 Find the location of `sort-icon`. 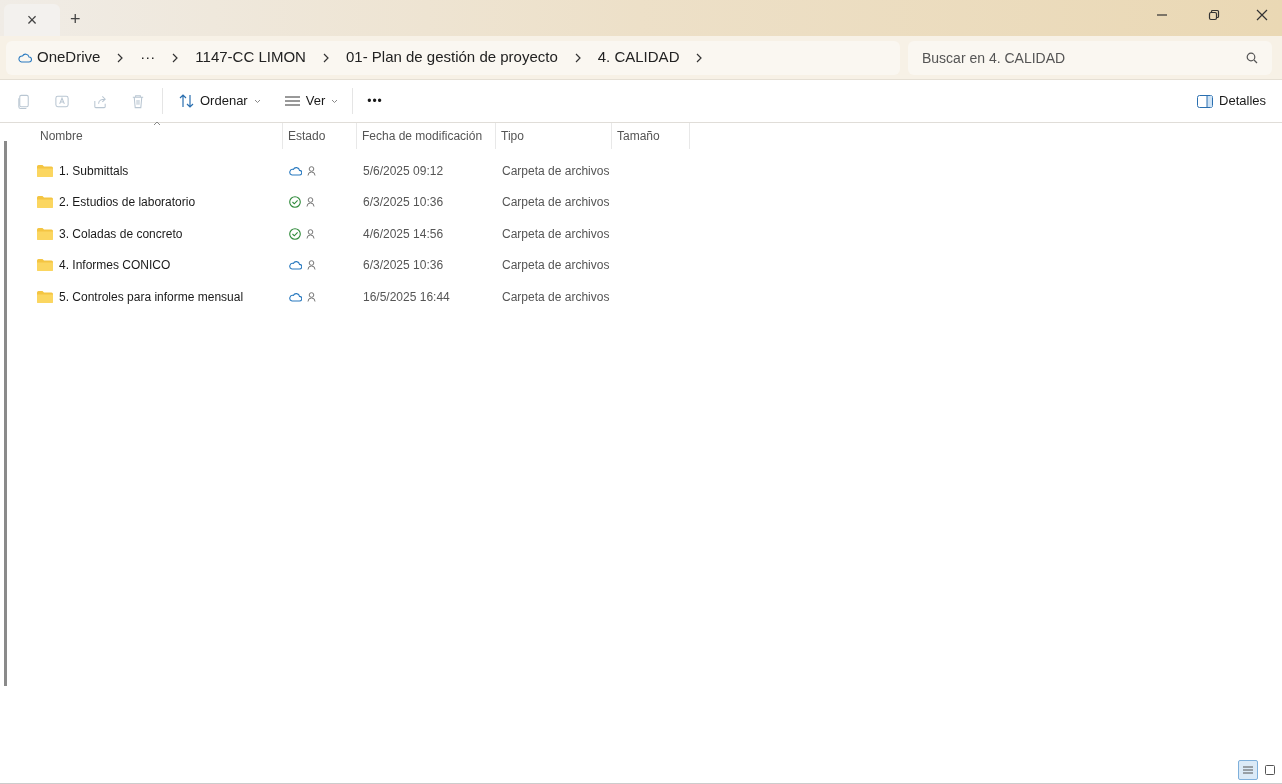

sort-icon is located at coordinates (186, 101).